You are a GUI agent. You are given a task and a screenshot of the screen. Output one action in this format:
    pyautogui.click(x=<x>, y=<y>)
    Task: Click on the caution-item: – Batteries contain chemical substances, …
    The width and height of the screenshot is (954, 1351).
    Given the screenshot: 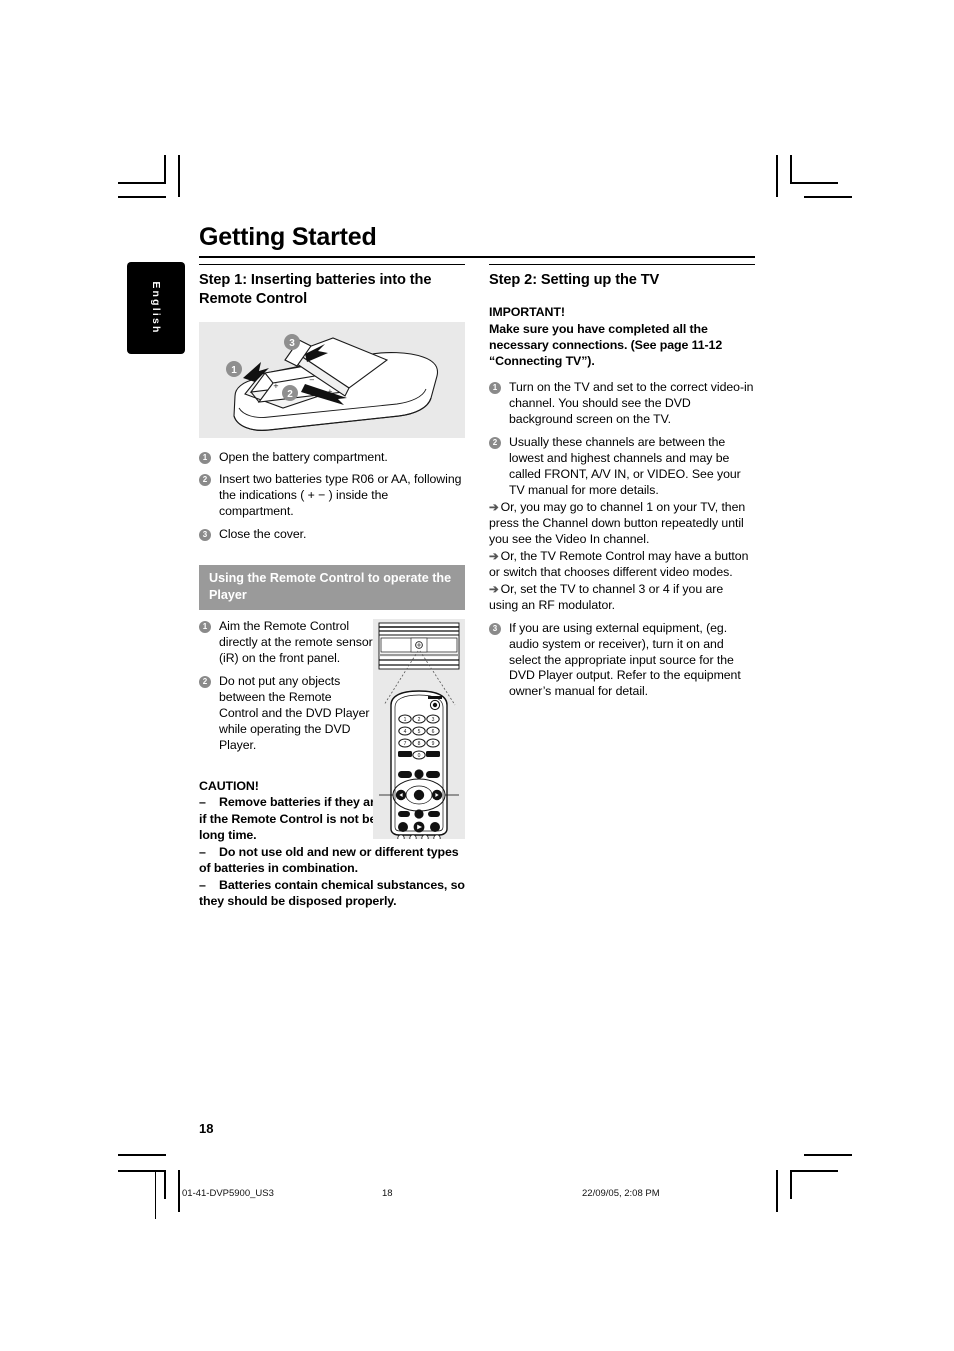 What is the action you would take?
    pyautogui.click(x=332, y=893)
    